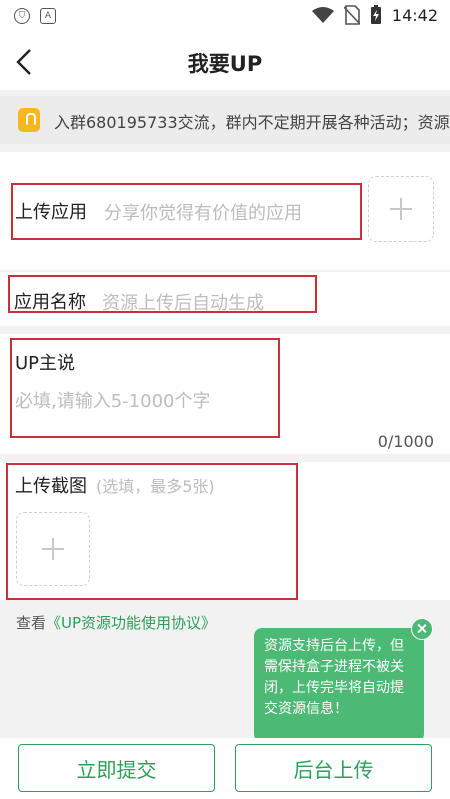 The width and height of the screenshot is (450, 799). I want to click on highlight-box-app-name, so click(162, 294).